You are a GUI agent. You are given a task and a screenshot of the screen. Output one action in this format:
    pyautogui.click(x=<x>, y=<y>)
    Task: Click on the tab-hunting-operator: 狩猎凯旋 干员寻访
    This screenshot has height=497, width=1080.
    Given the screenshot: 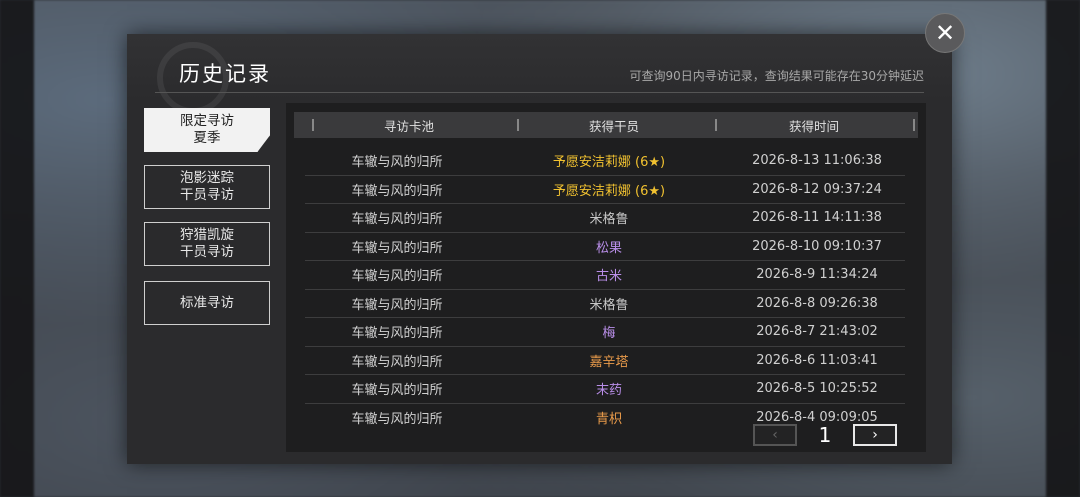 What is the action you would take?
    pyautogui.click(x=207, y=244)
    